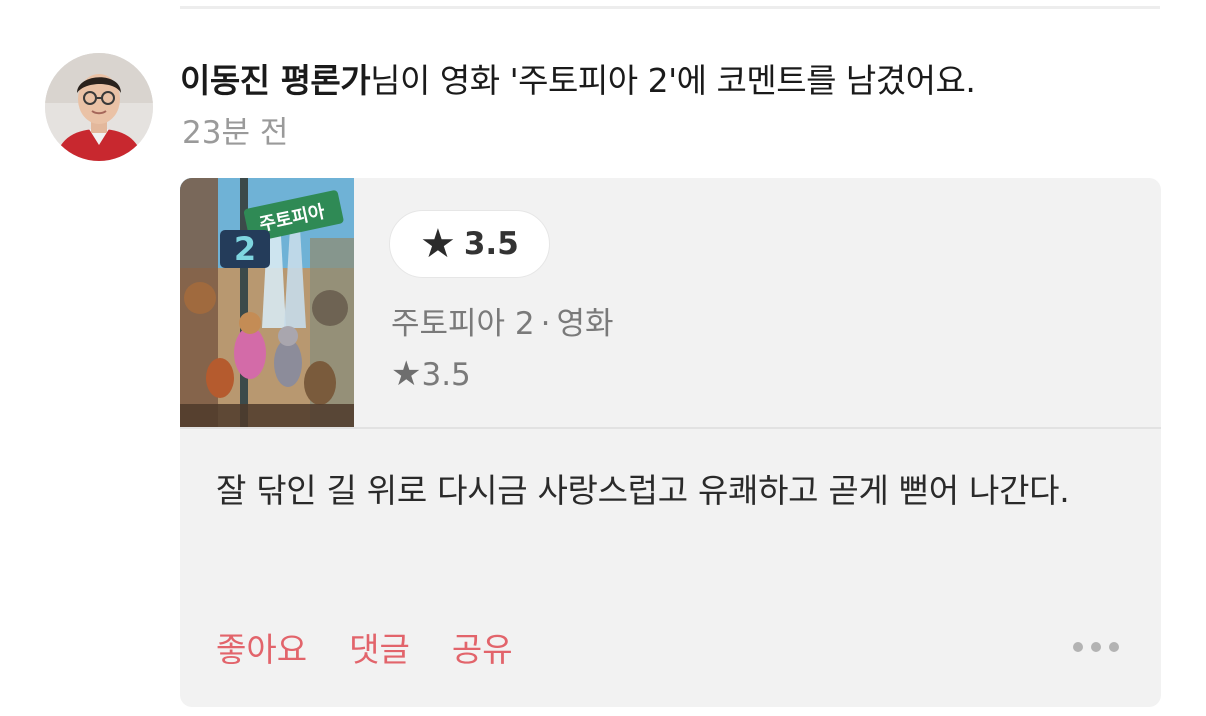 Image resolution: width=1206 pixels, height=716 pixels. What do you see at coordinates (671, 491) in the screenshot?
I see `comment-text: 잘 닦인 길 위로 다시금 사랑스럽고 유쾌하고 곧게 뻗어 나간다.` at bounding box center [671, 491].